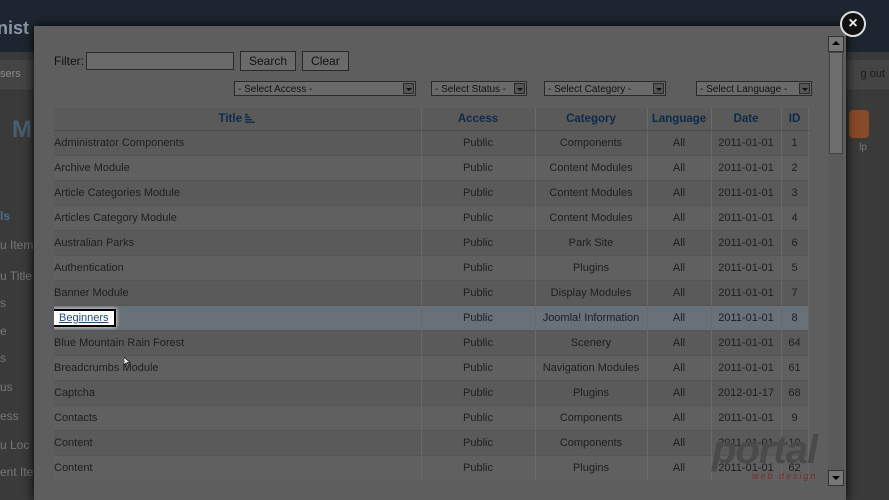 This screenshot has width=889, height=500. What do you see at coordinates (238, 168) in the screenshot?
I see `cell-title: Archive Module` at bounding box center [238, 168].